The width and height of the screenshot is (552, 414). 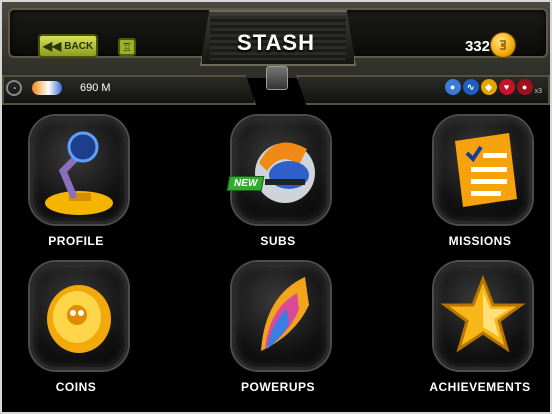 I want to click on powerup-count: x3, so click(x=538, y=91).